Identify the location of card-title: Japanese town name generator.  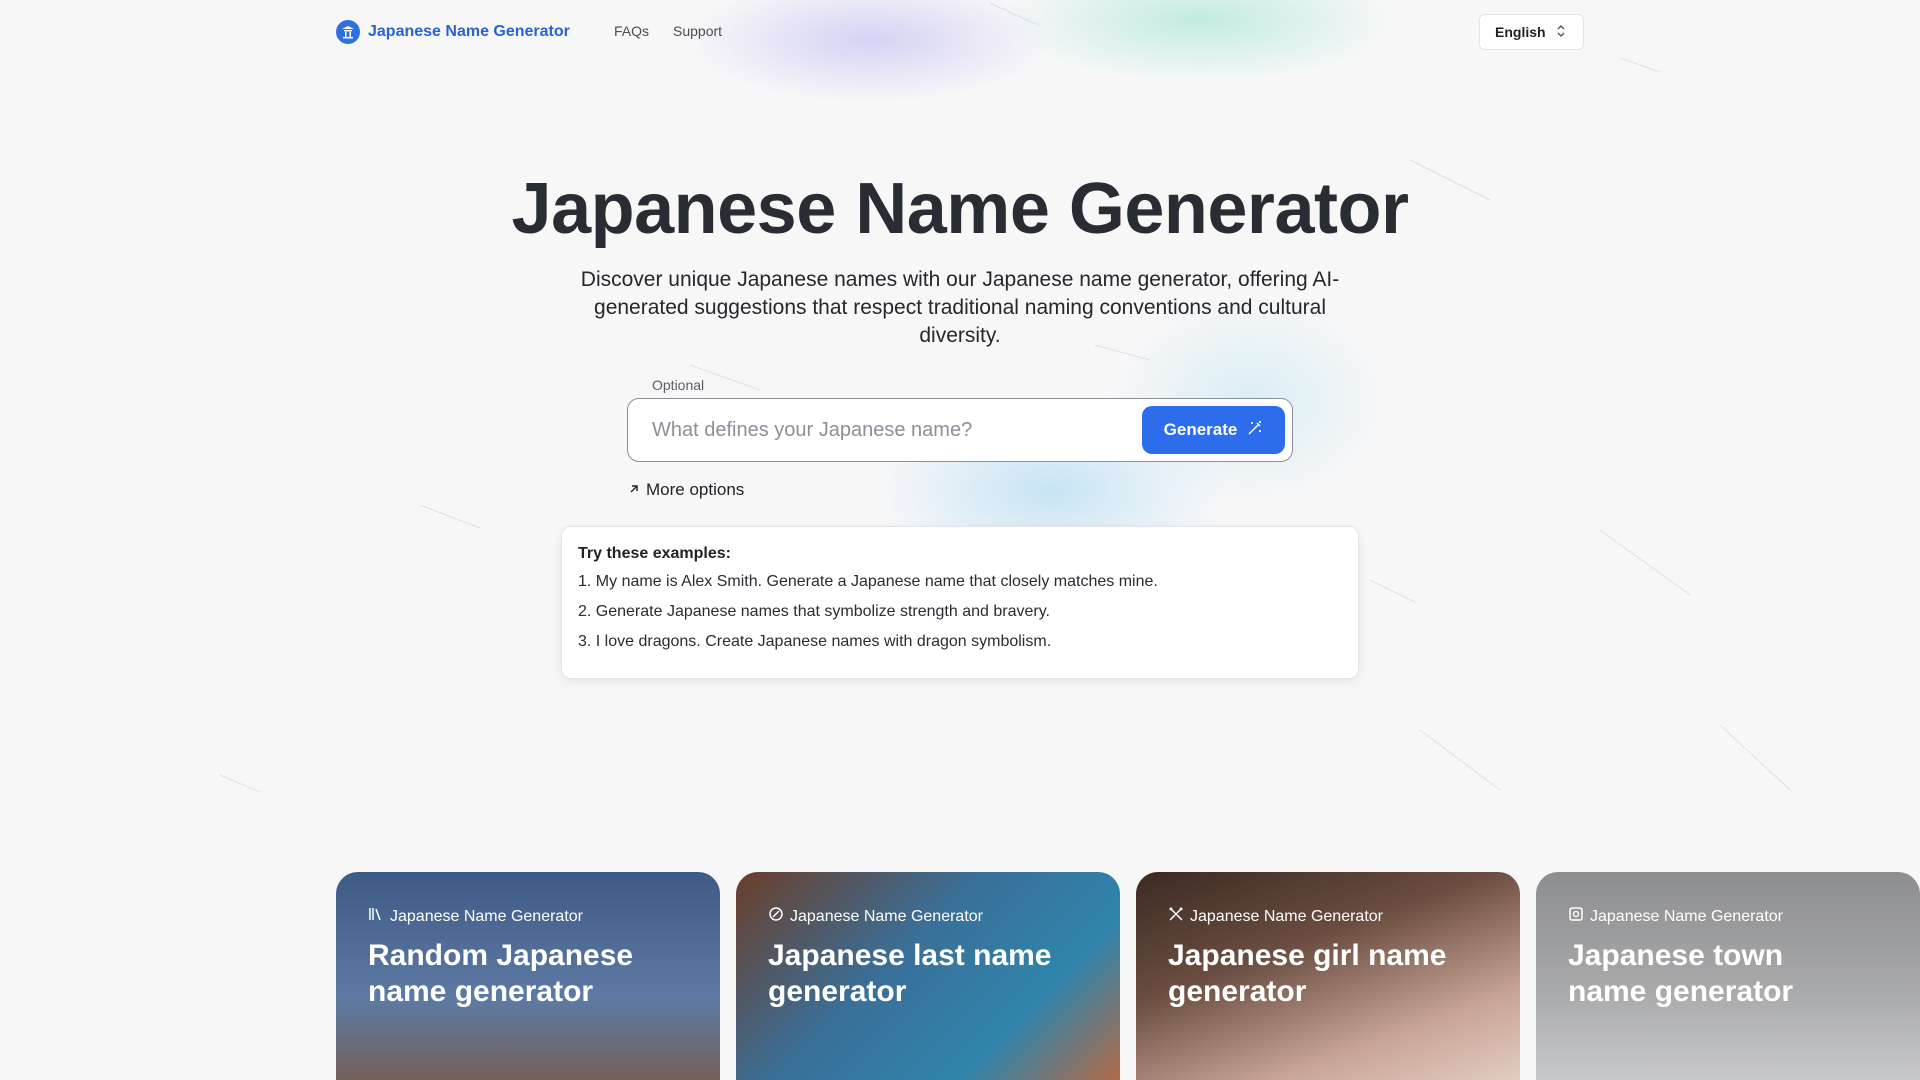
(1681, 973).